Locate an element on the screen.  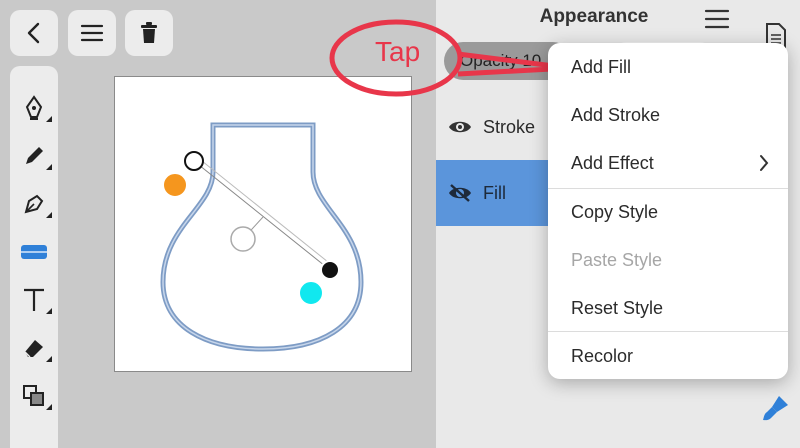
menu-item-label: Recolor is located at coordinates (602, 355).